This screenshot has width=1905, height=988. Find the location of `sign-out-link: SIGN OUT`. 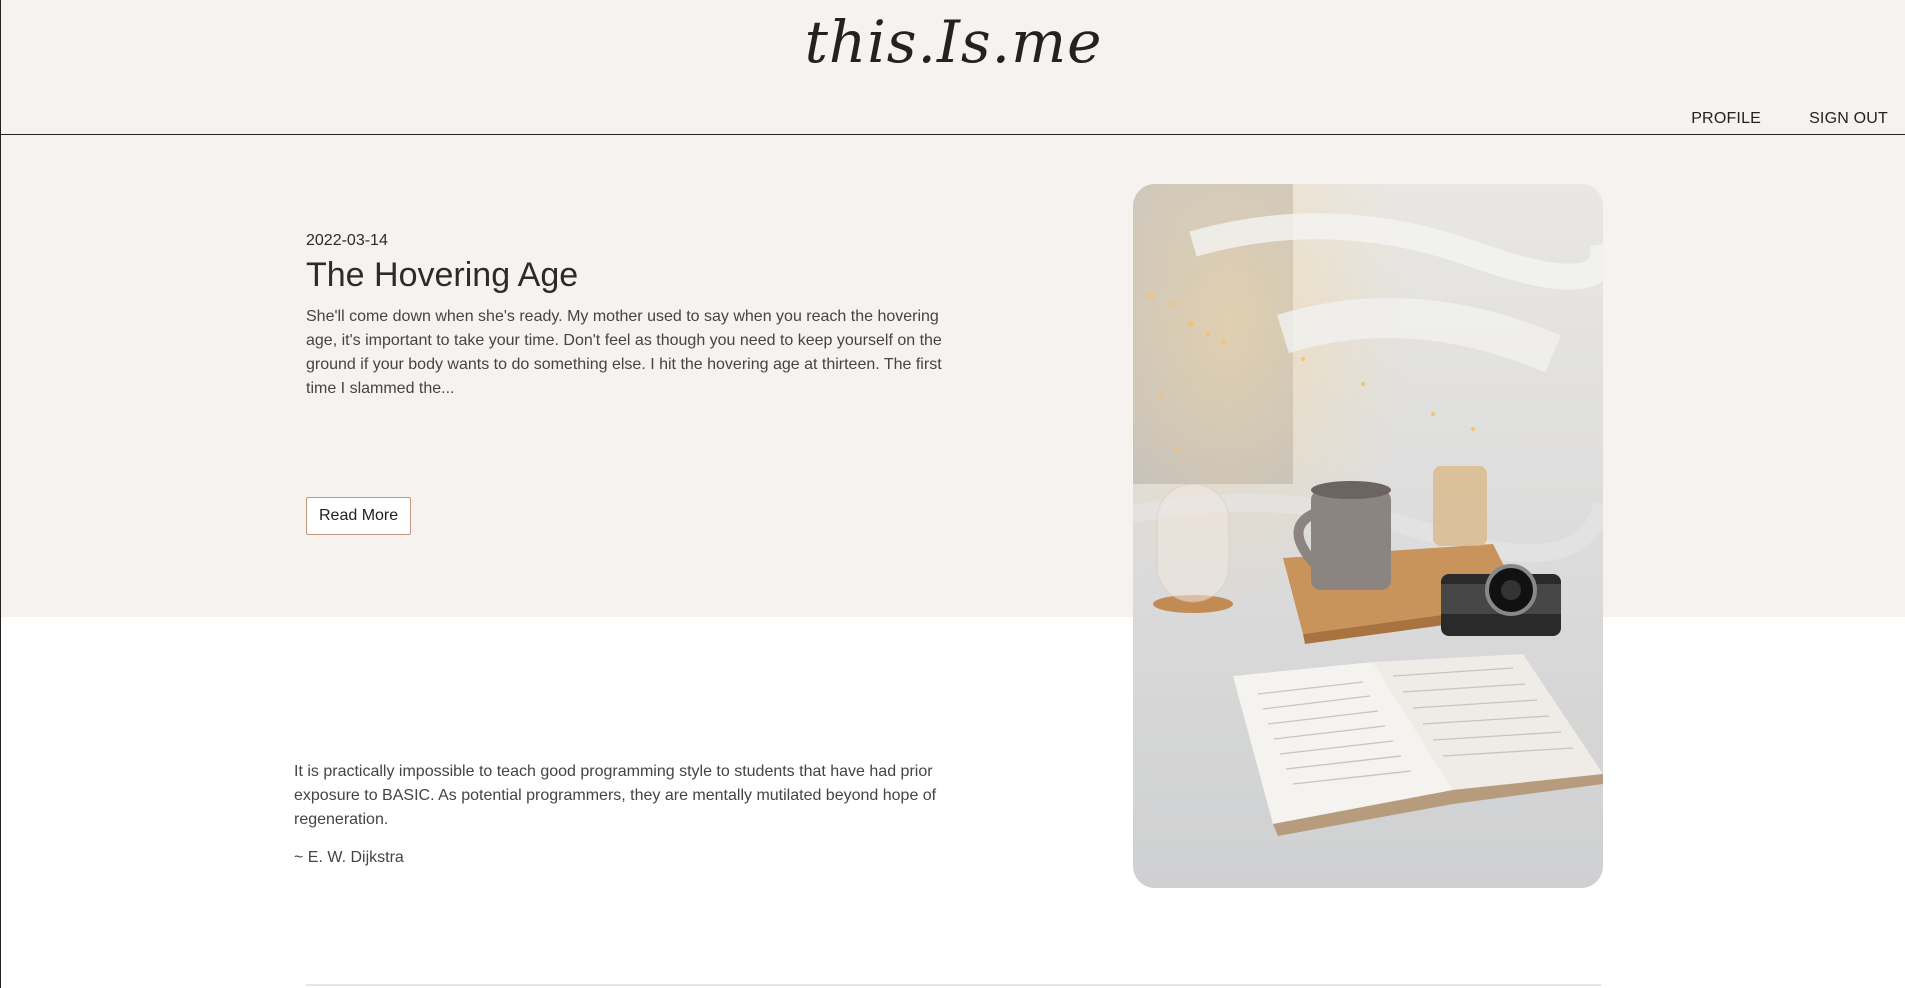

sign-out-link: SIGN OUT is located at coordinates (1848, 119).